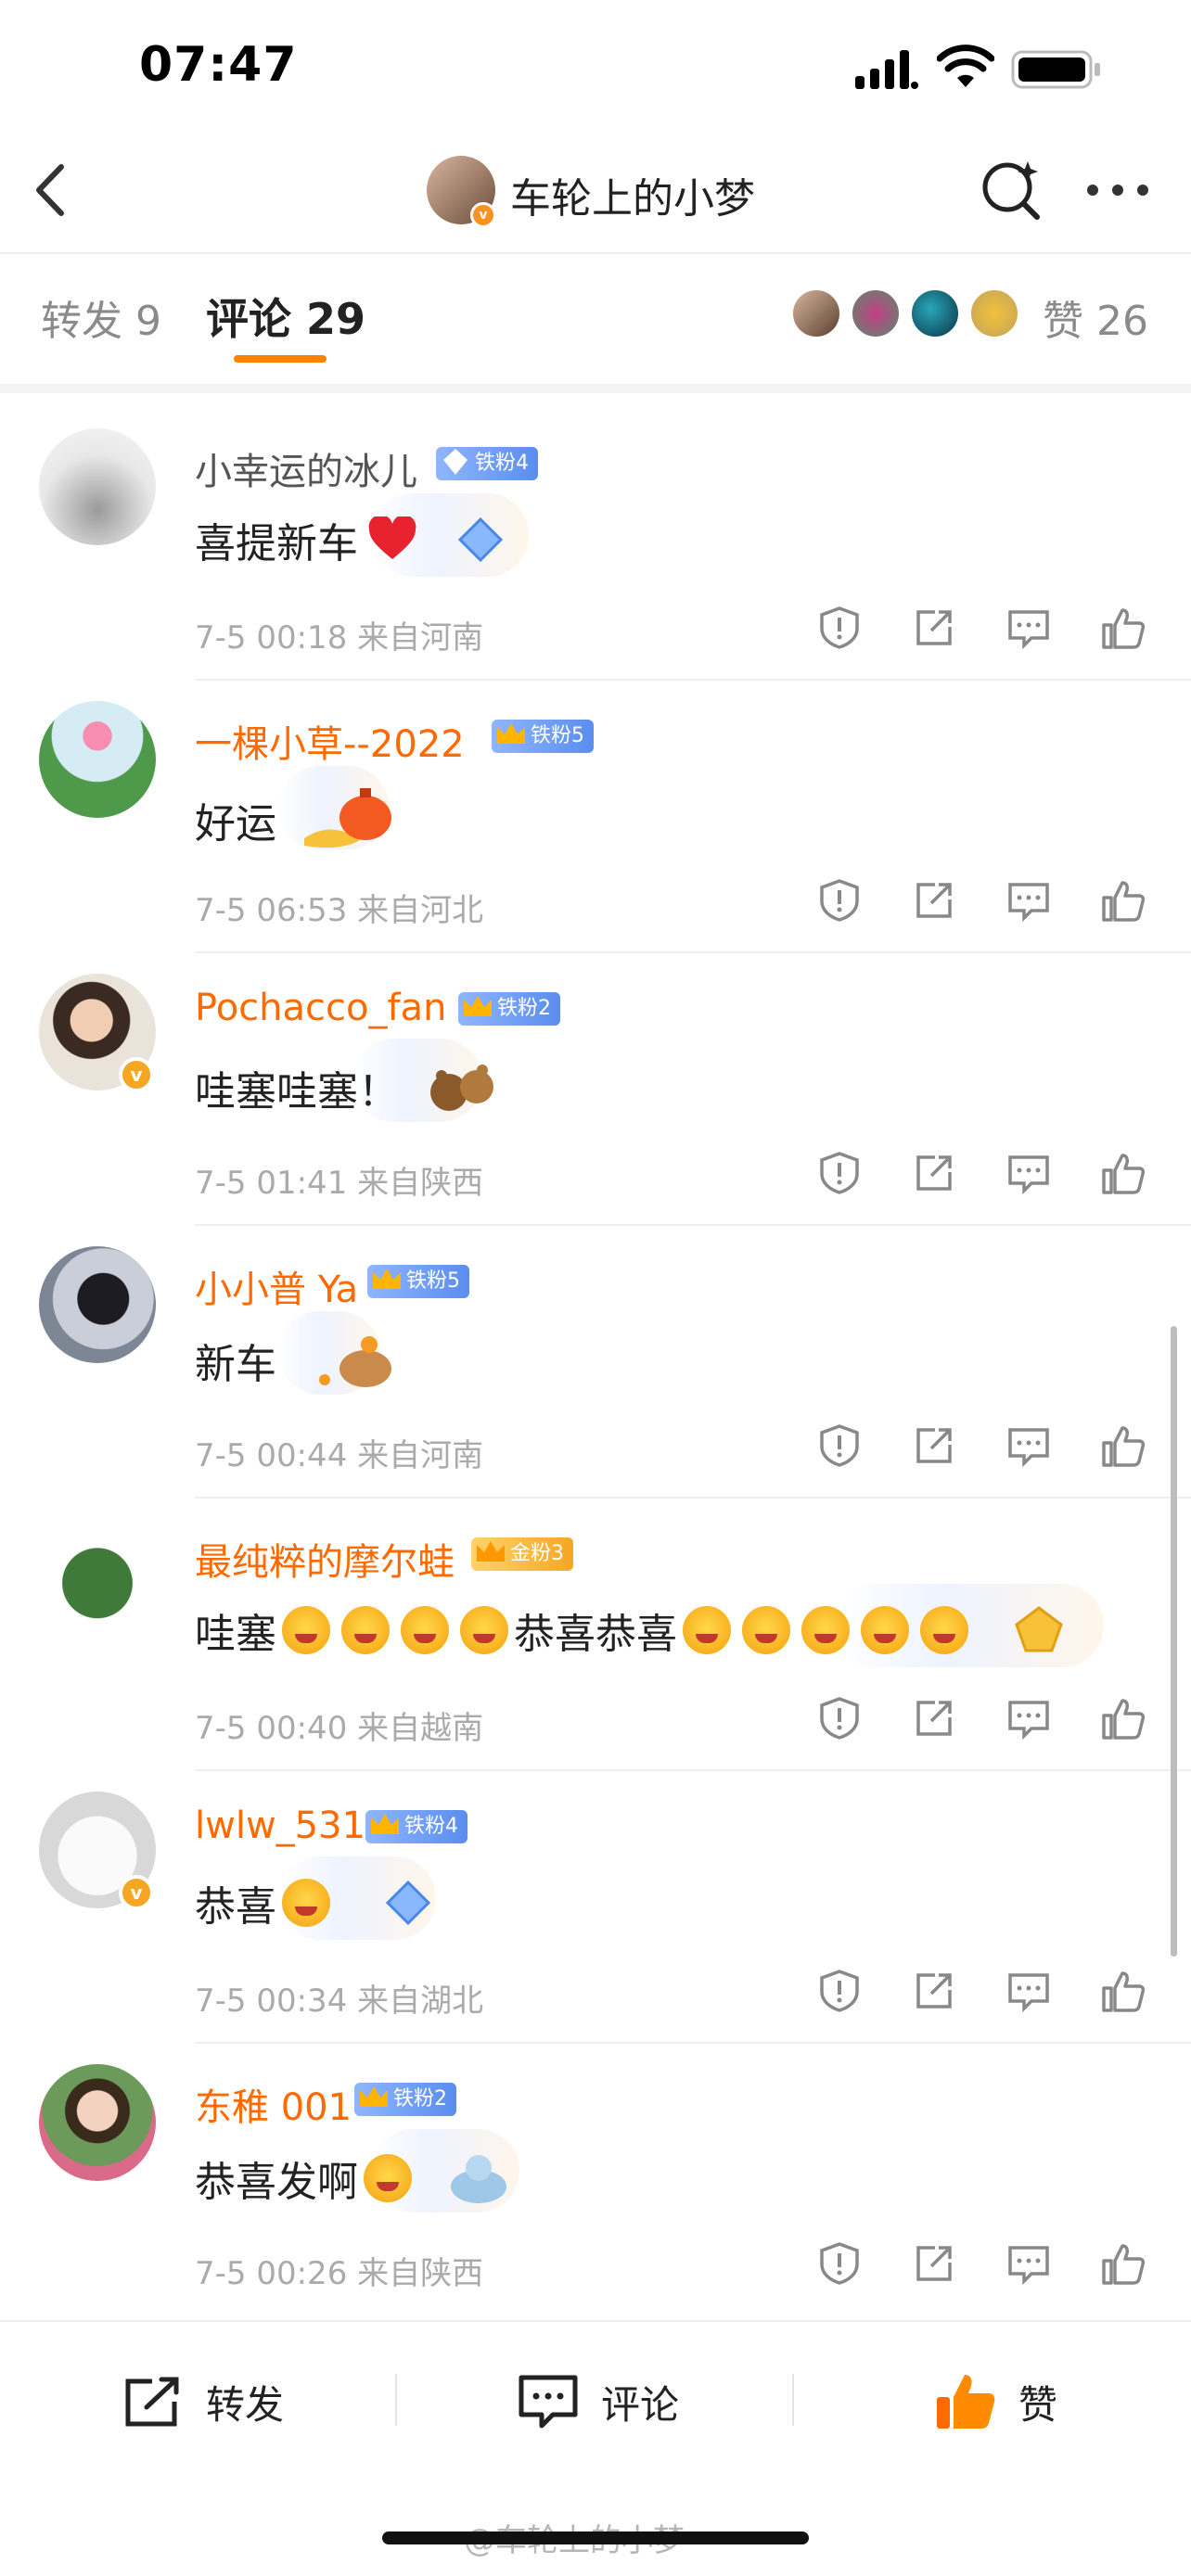  I want to click on repost-button: 转发, so click(202, 2401).